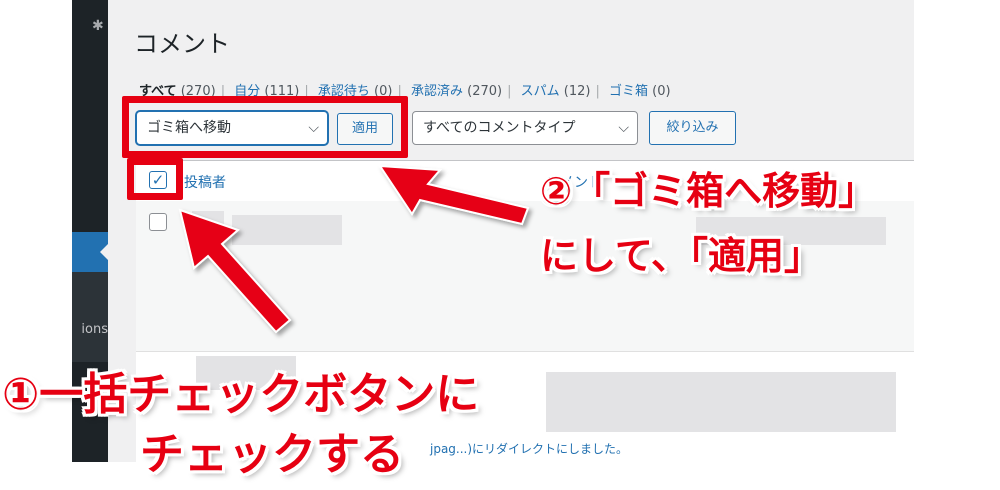 The image size is (1000, 490). What do you see at coordinates (272, 454) in the screenshot?
I see `annotation-step1-line2: チェックする` at bounding box center [272, 454].